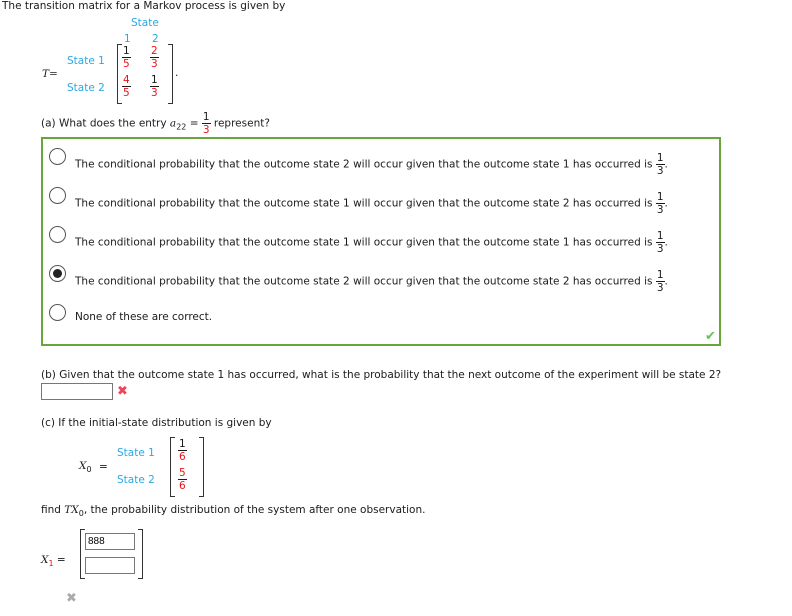 Image resolution: width=792 pixels, height=616 pixels. I want to click on option-5-label: None of these are correct., so click(144, 317).